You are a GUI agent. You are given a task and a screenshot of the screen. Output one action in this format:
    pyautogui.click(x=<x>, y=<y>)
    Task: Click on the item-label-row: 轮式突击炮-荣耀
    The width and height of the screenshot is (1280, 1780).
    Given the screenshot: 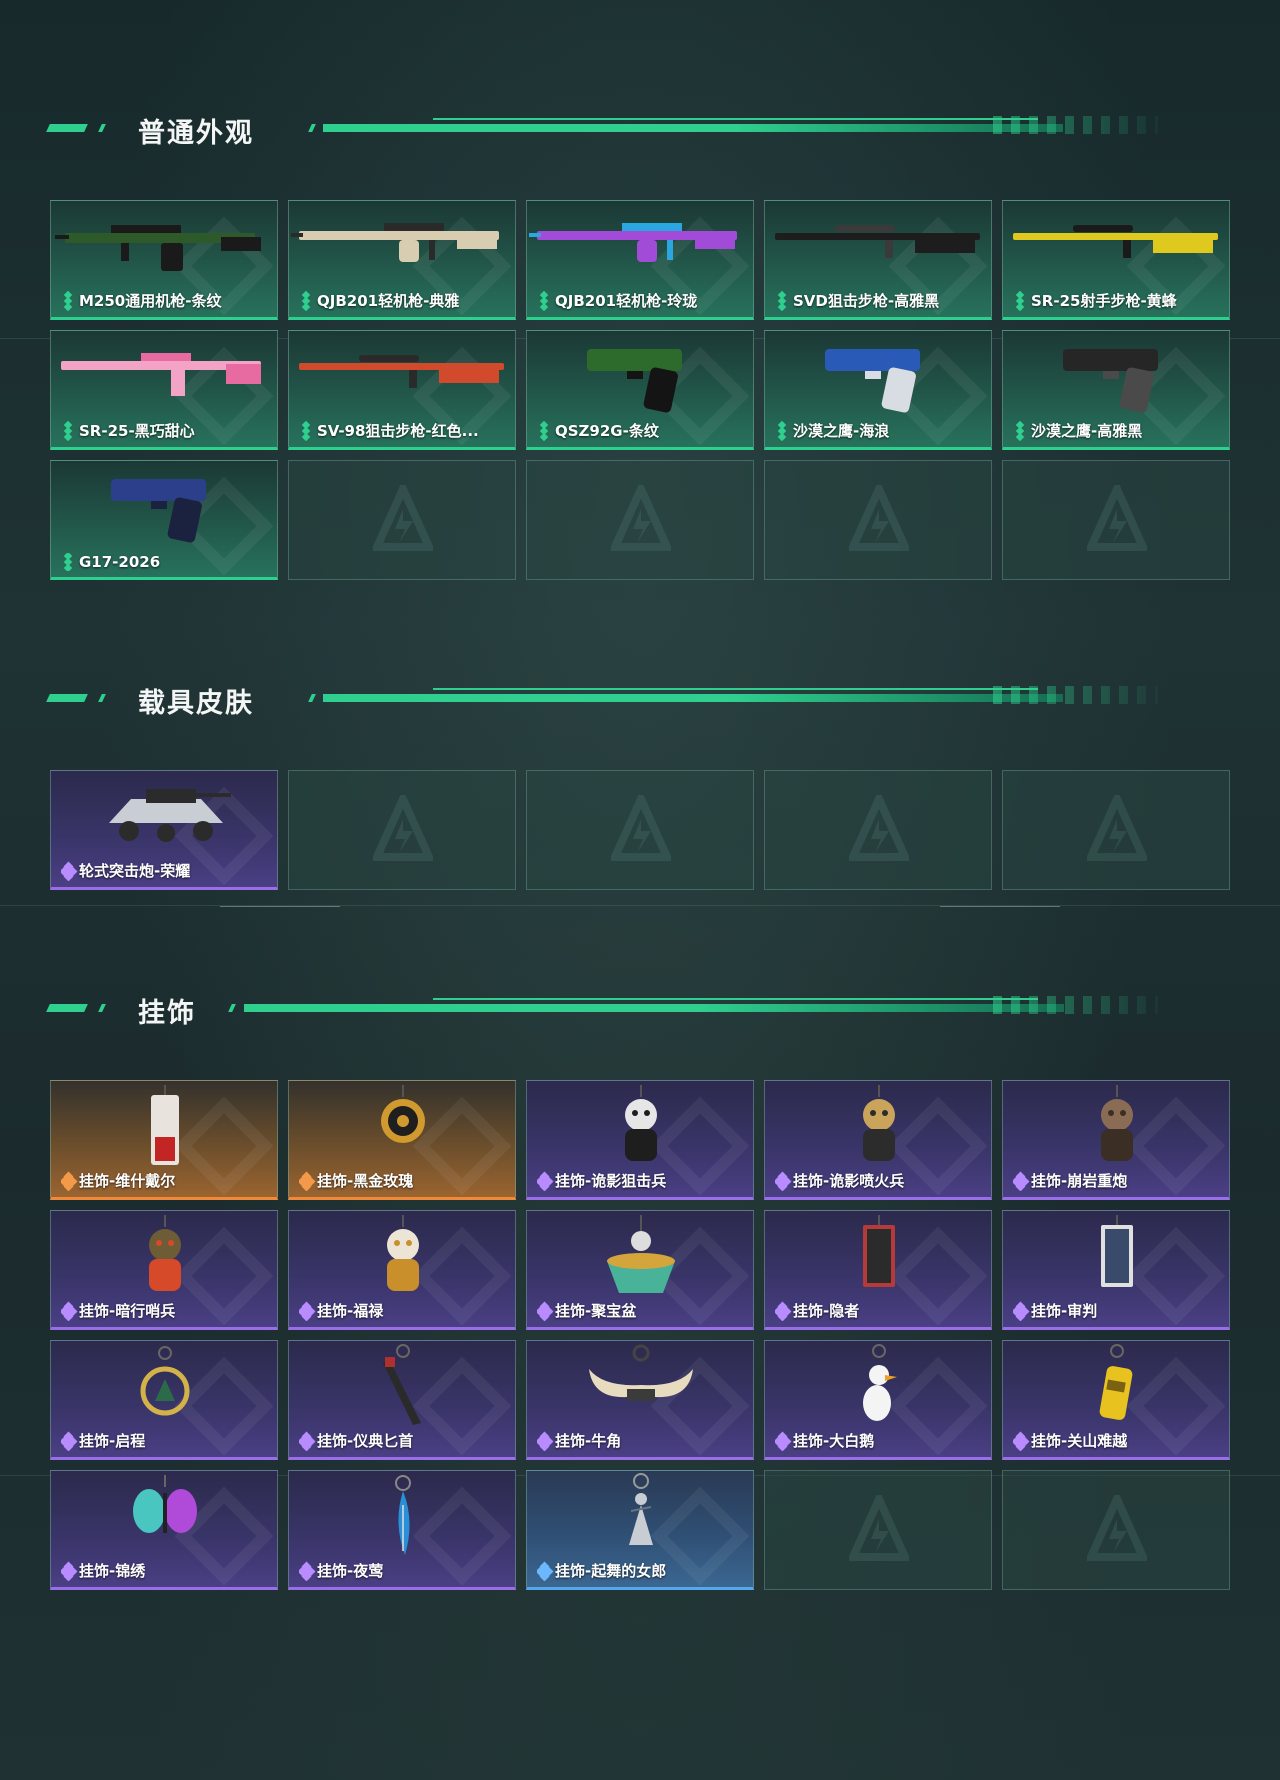 What is the action you would take?
    pyautogui.click(x=166, y=870)
    